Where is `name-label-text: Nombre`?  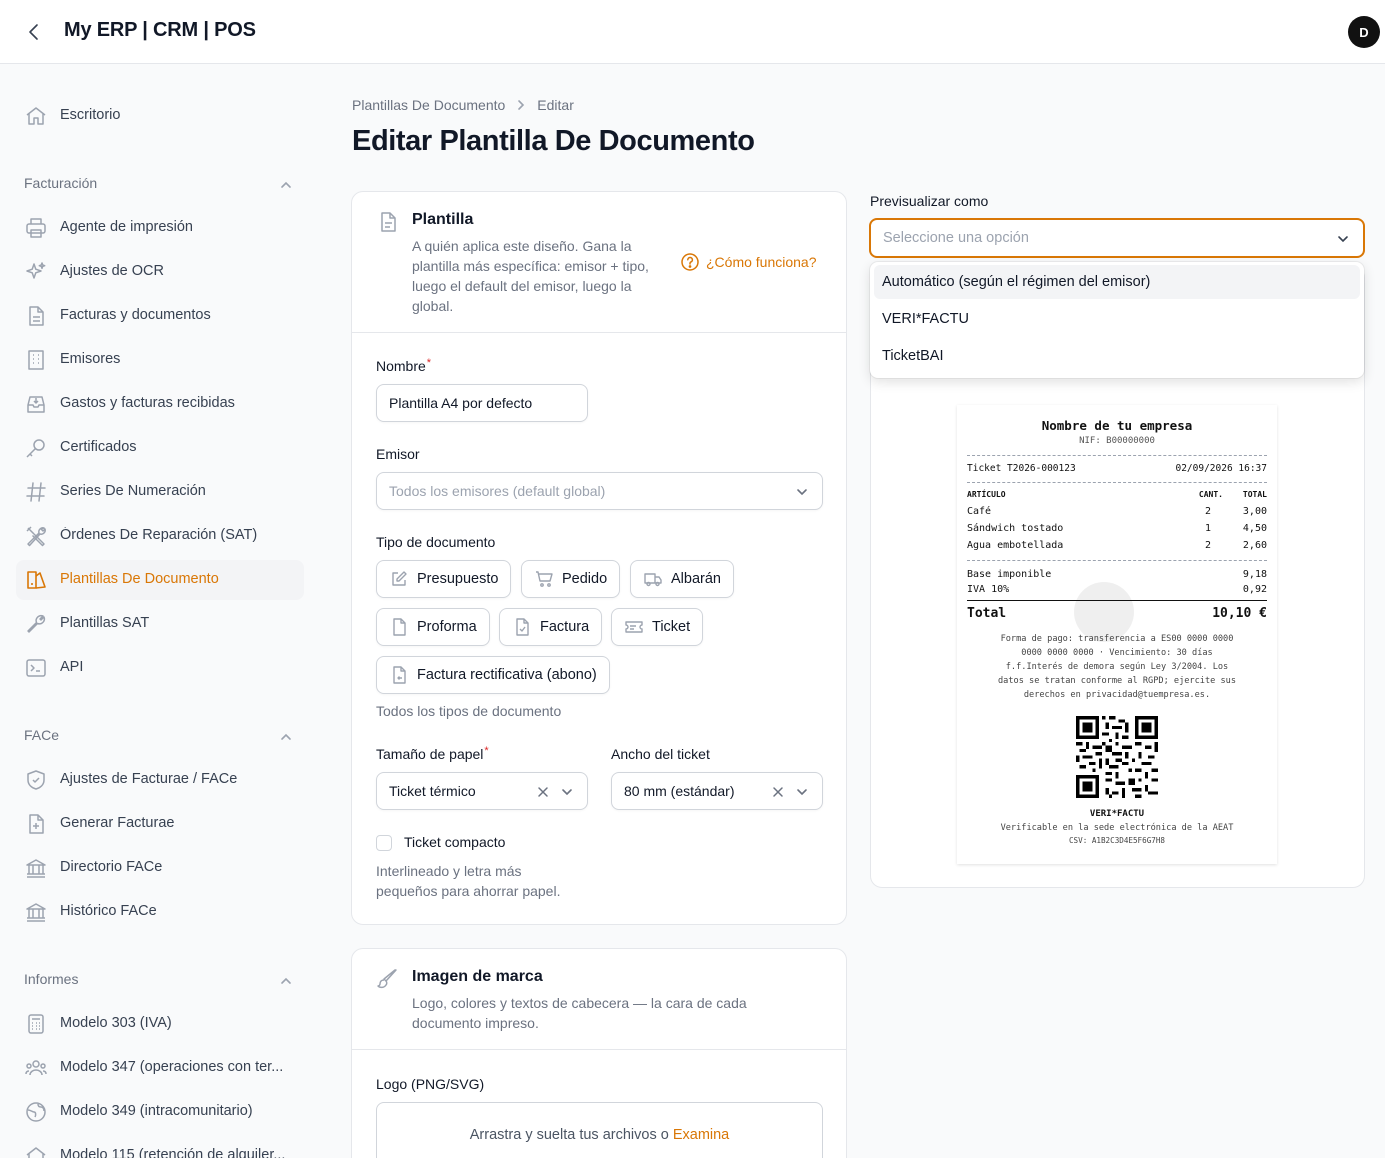 name-label-text: Nombre is located at coordinates (401, 366).